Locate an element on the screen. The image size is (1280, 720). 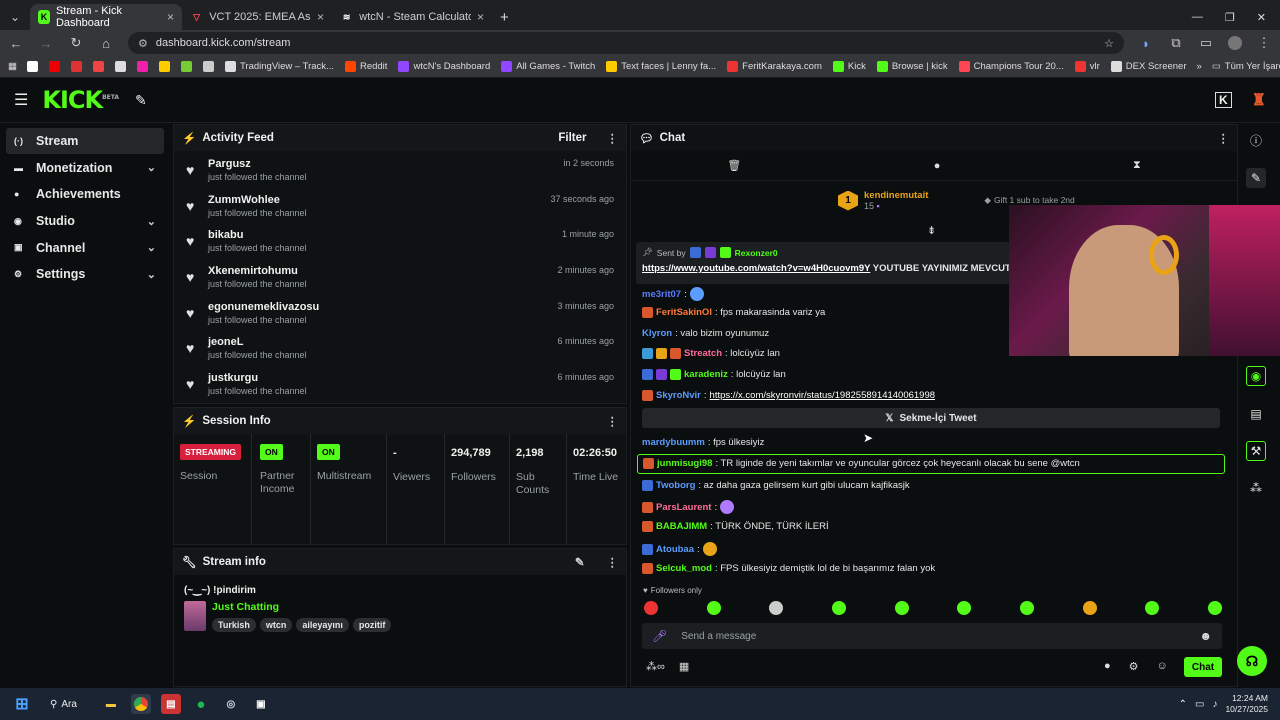
sidebar-item-studio: ◉ Studio ⌄ is located at coordinates (85, 221).